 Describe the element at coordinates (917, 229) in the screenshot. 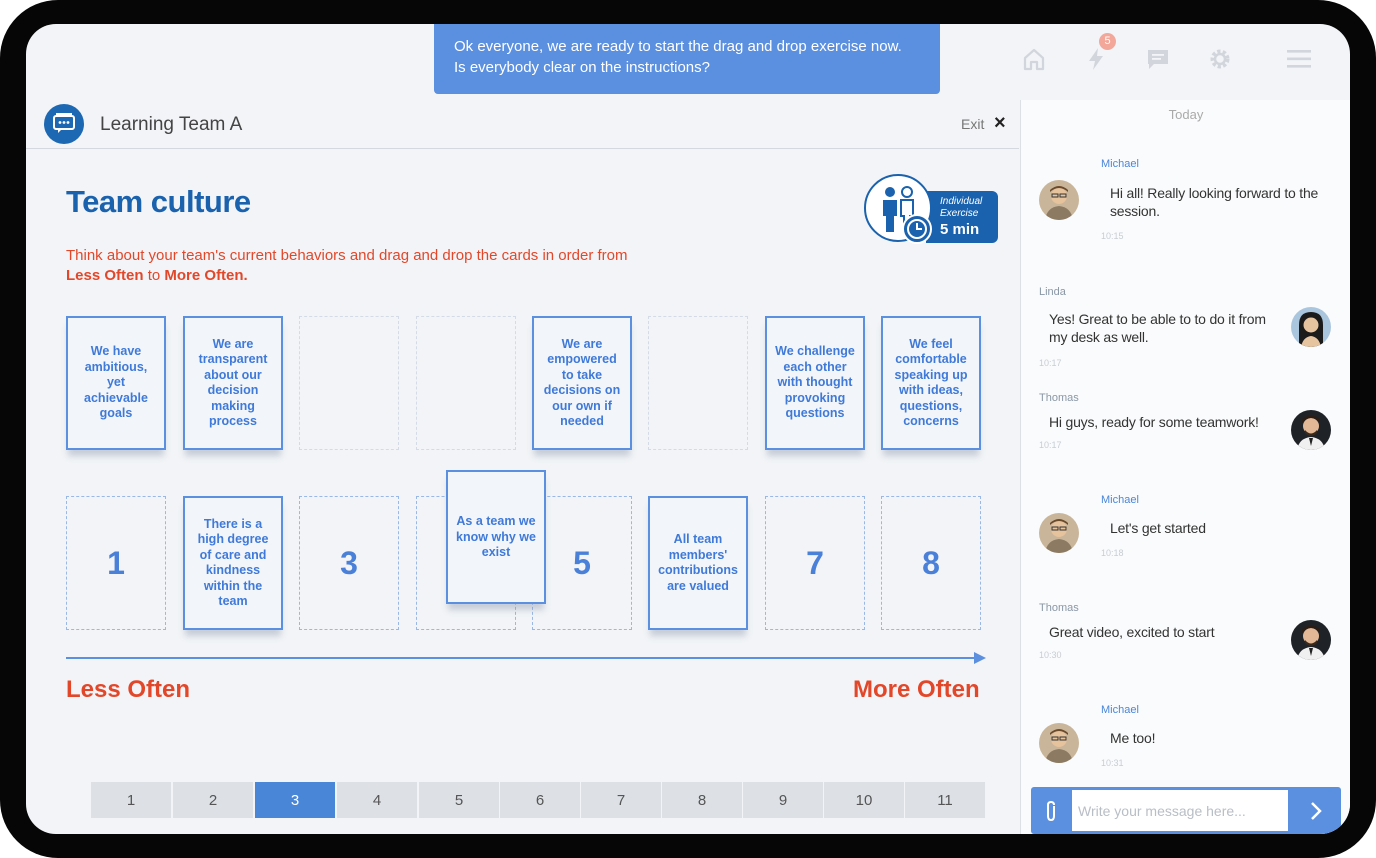

I see `clock-icon` at that location.